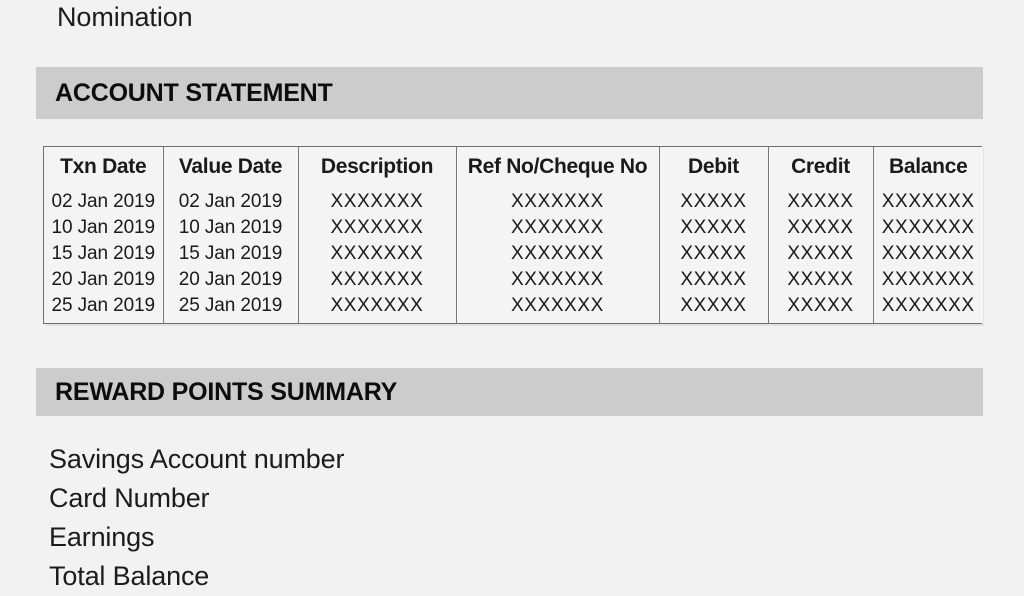 The width and height of the screenshot is (1024, 596). What do you see at coordinates (231, 200) in the screenshot?
I see `cell-value-date: 02 Jan 2019` at bounding box center [231, 200].